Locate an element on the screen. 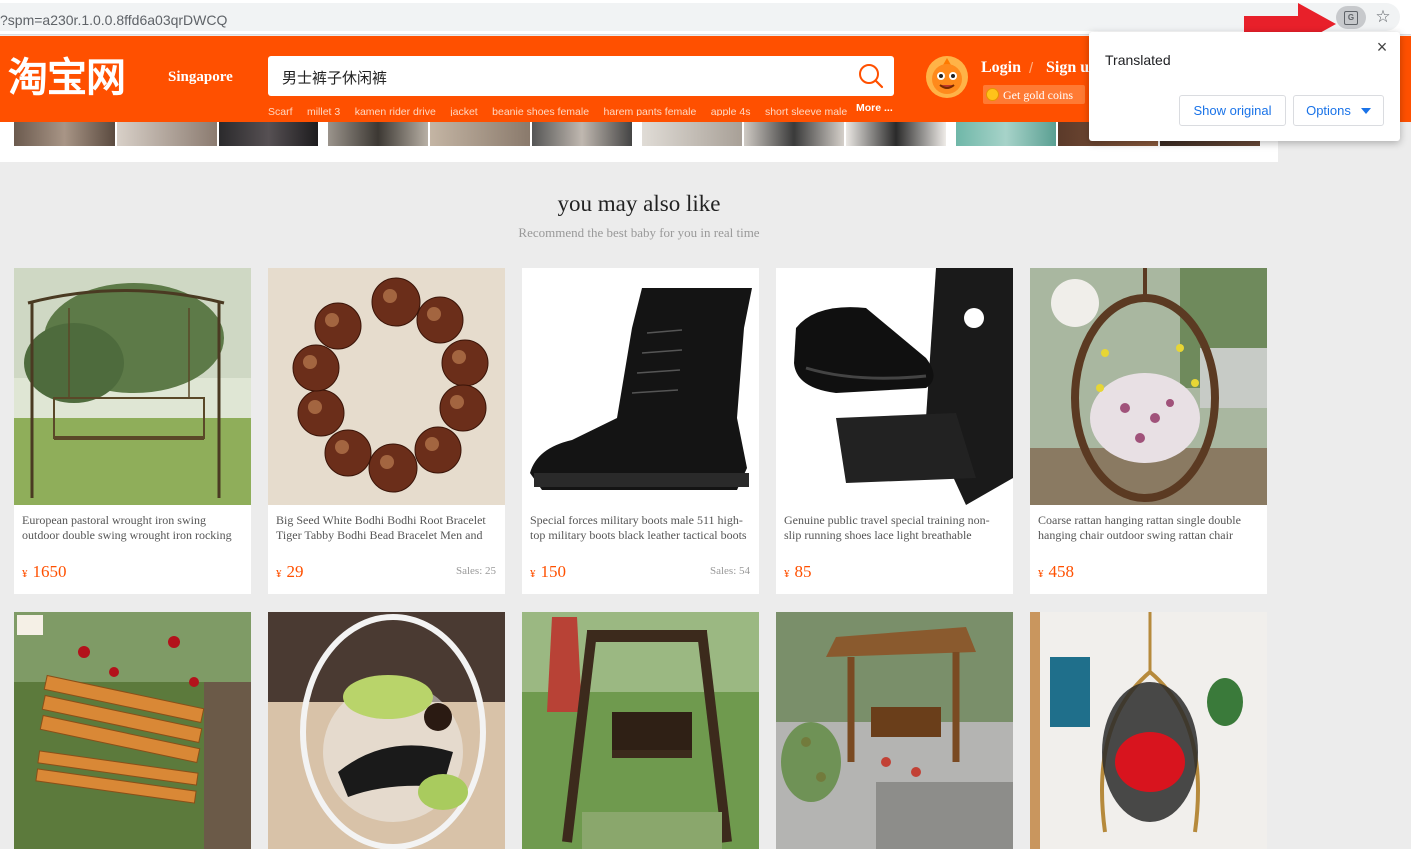 This screenshot has height=849, width=1411. gold-coins-button: Get gold coins is located at coordinates (1034, 94).